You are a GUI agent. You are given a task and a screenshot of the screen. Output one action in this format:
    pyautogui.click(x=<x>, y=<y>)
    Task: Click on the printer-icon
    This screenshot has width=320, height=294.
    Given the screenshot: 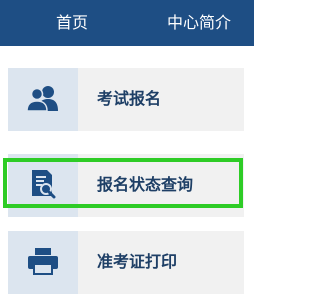 What is the action you would take?
    pyautogui.click(x=43, y=263)
    